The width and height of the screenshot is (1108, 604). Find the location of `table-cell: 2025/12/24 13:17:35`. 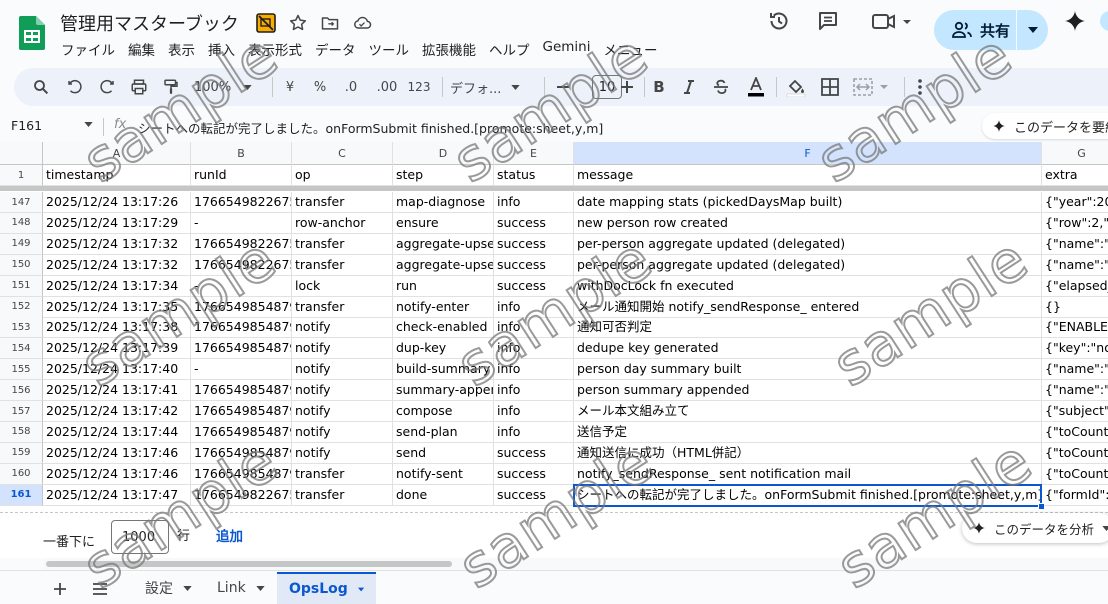

table-cell: 2025/12/24 13:17:35 is located at coordinates (117, 307).